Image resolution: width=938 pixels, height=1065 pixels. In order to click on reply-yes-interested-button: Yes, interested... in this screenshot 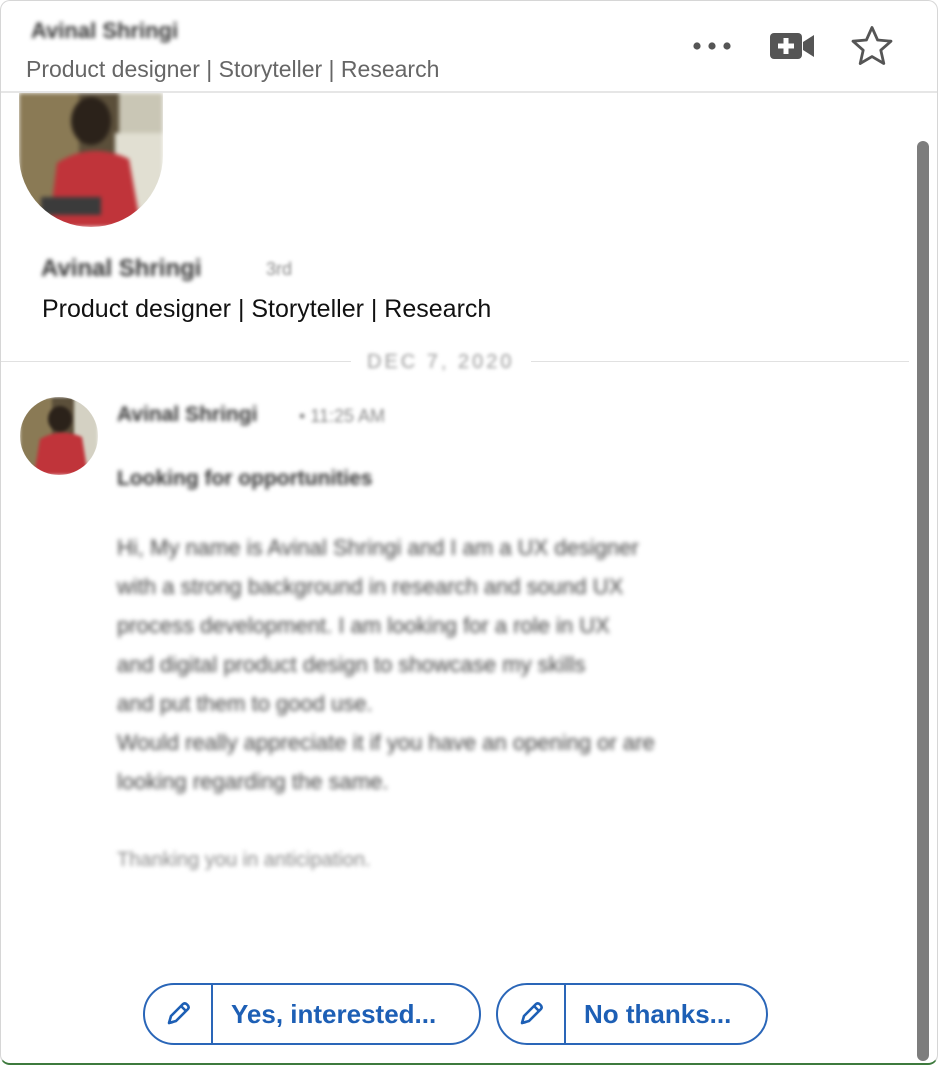, I will do `click(312, 1014)`.